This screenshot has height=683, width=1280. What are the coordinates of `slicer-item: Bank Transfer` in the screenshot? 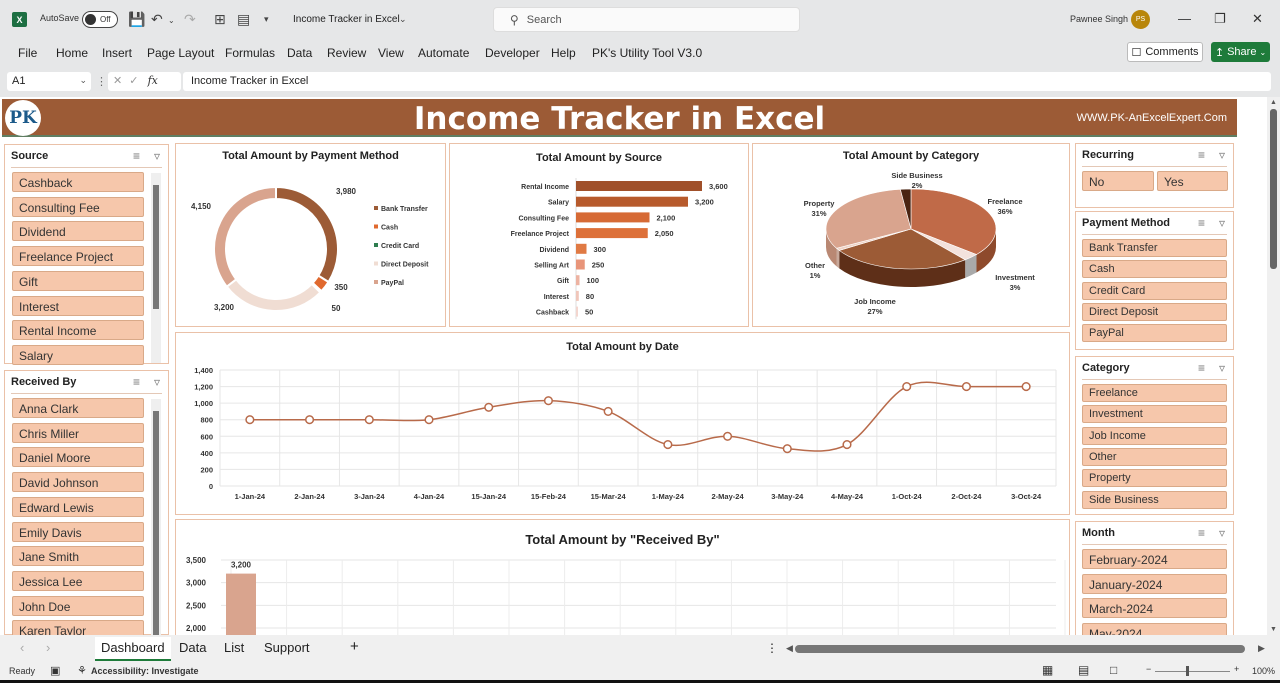 It's located at (1154, 248).